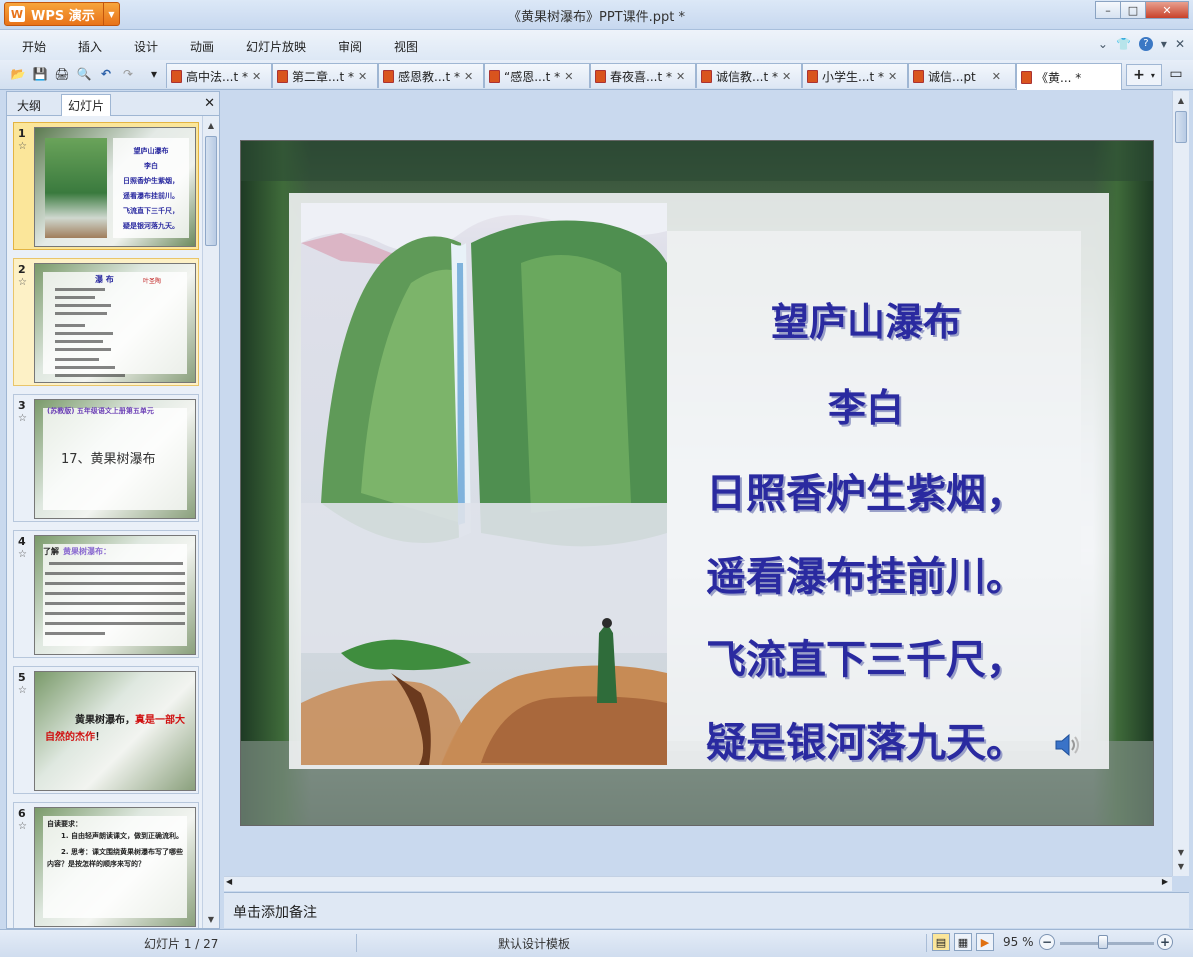 The width and height of the screenshot is (1193, 957). Describe the element at coordinates (40, 74) in the screenshot. I see `save-icon: 💾` at that location.